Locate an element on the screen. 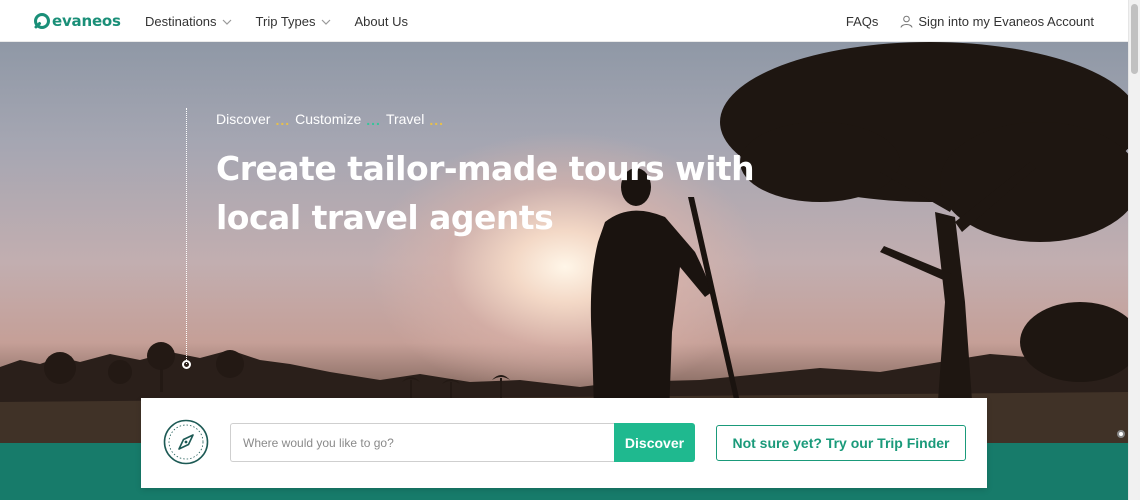 This screenshot has height=500, width=1140. evaneos-logo-icon is located at coordinates (42, 21).